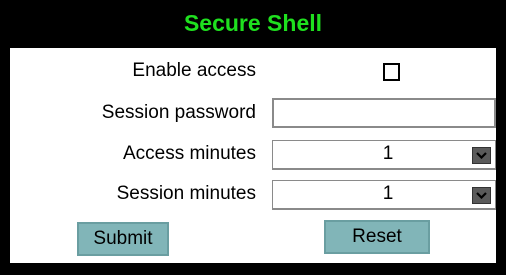  What do you see at coordinates (194, 70) in the screenshot?
I see `enable-access-label: Enable access` at bounding box center [194, 70].